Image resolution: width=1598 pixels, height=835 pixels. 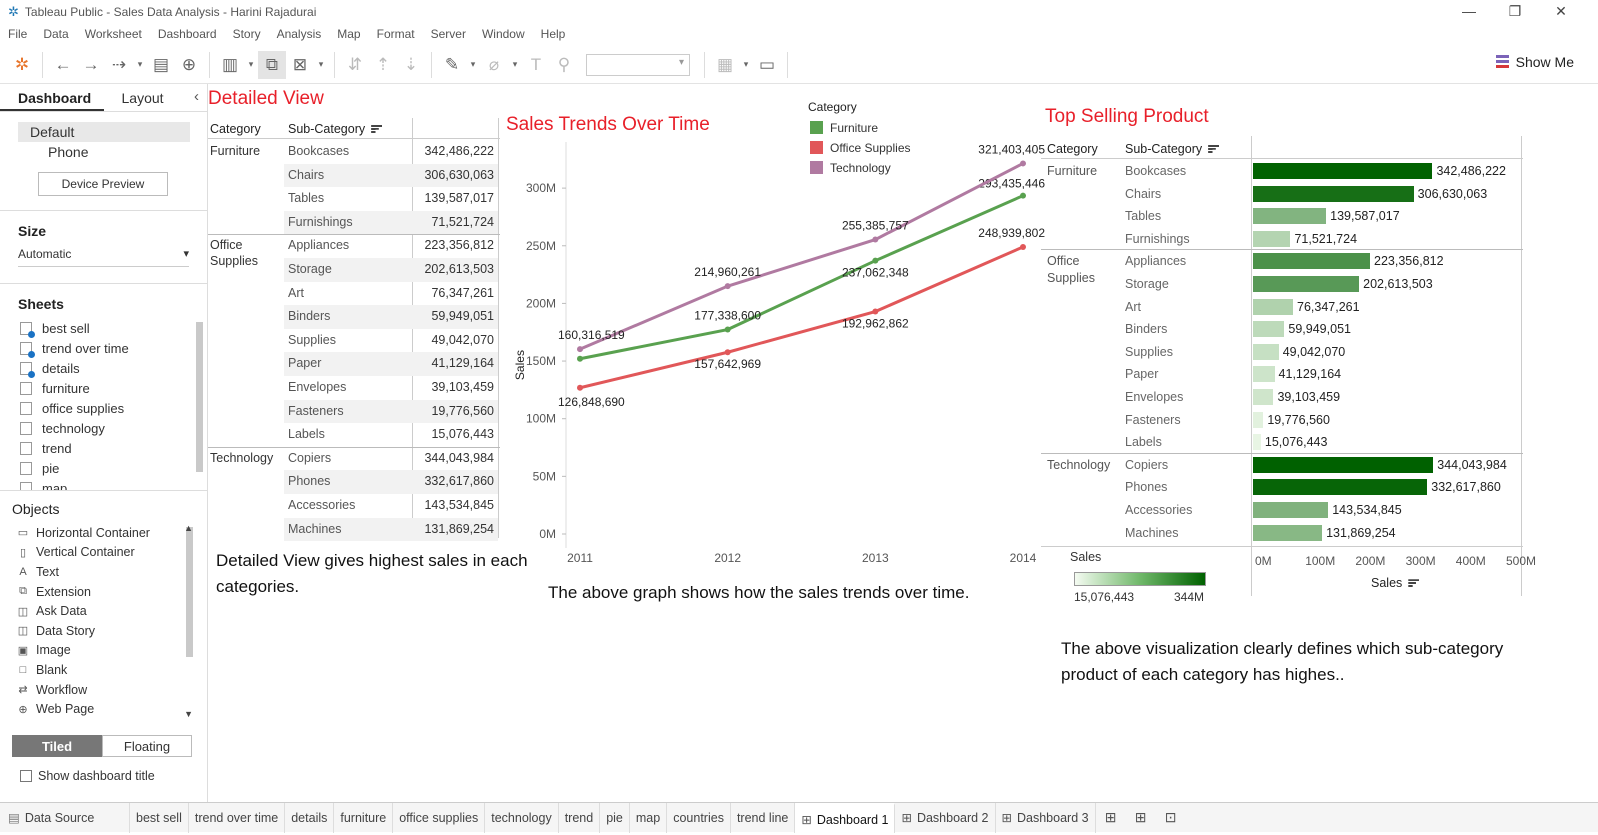 What do you see at coordinates (103, 611) in the screenshot?
I see `object-item: ◫ Ask Data` at bounding box center [103, 611].